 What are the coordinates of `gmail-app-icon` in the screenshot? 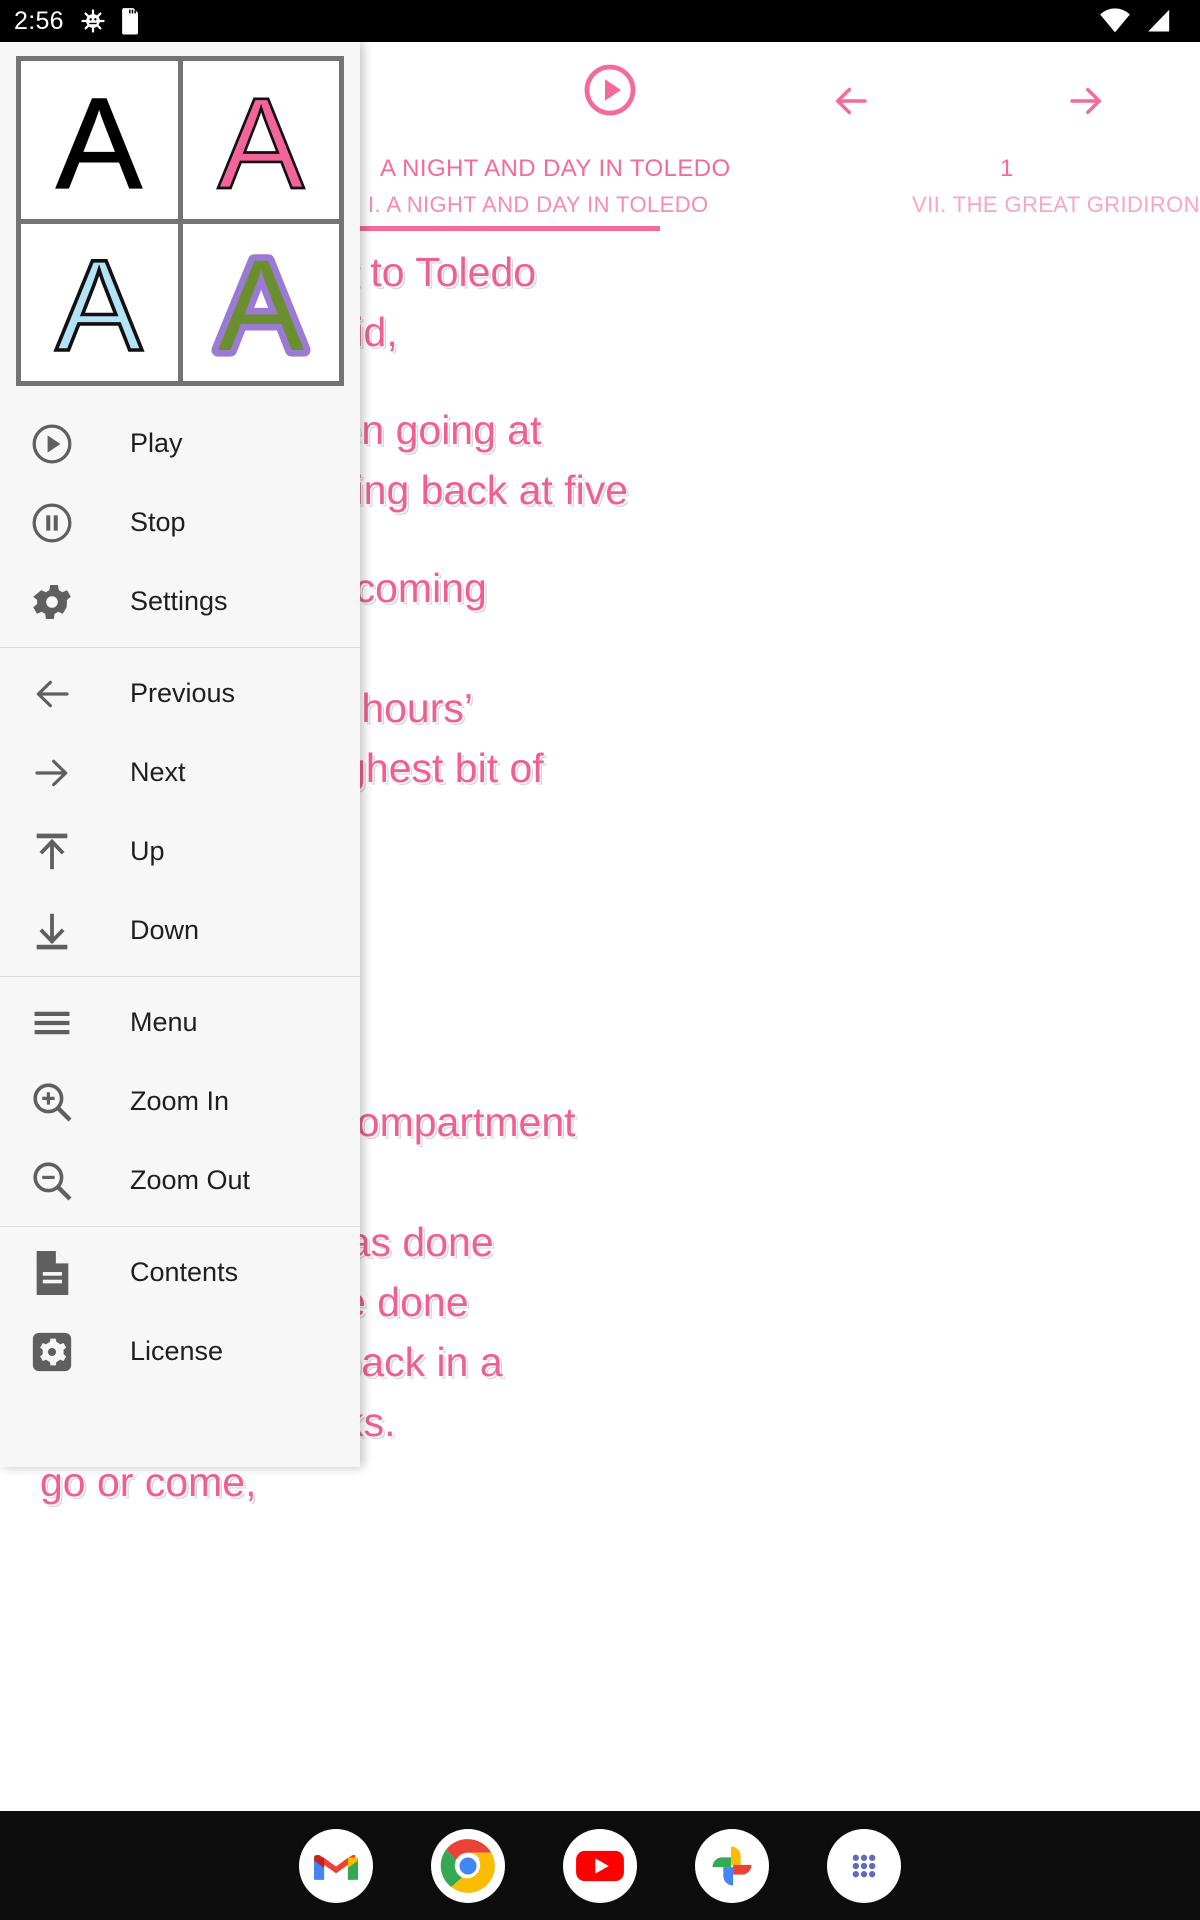 It's located at (336, 1865).